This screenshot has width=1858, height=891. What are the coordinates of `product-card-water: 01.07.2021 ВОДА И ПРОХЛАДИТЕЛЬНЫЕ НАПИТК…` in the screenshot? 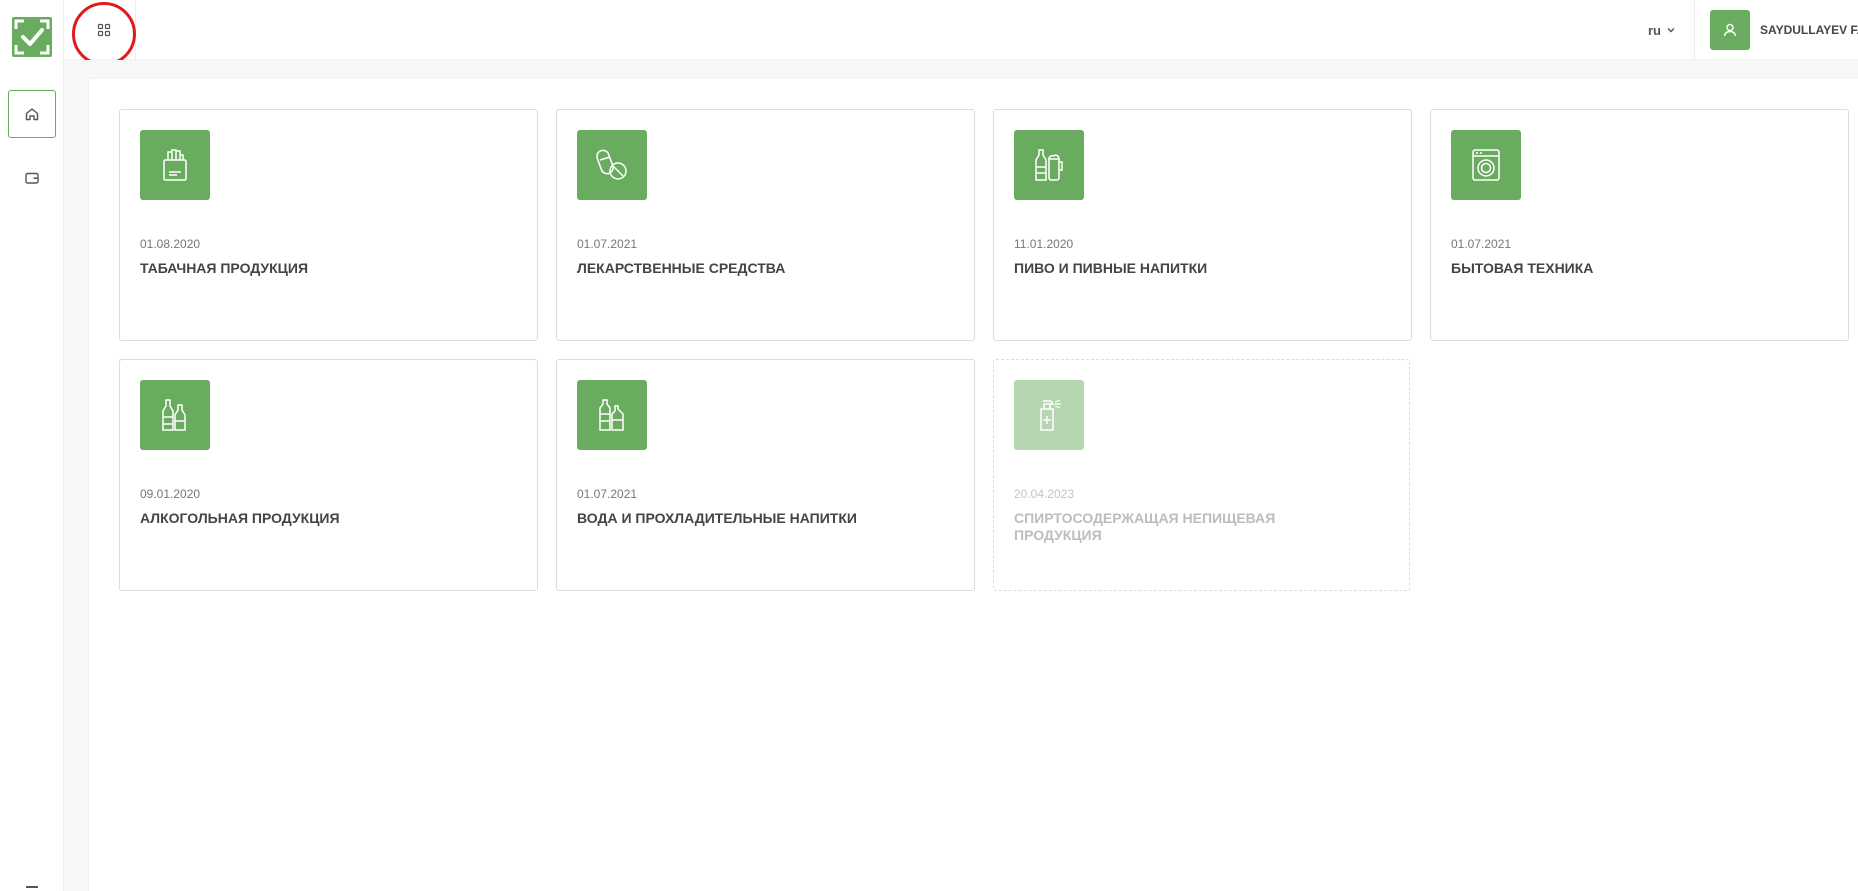 It's located at (765, 475).